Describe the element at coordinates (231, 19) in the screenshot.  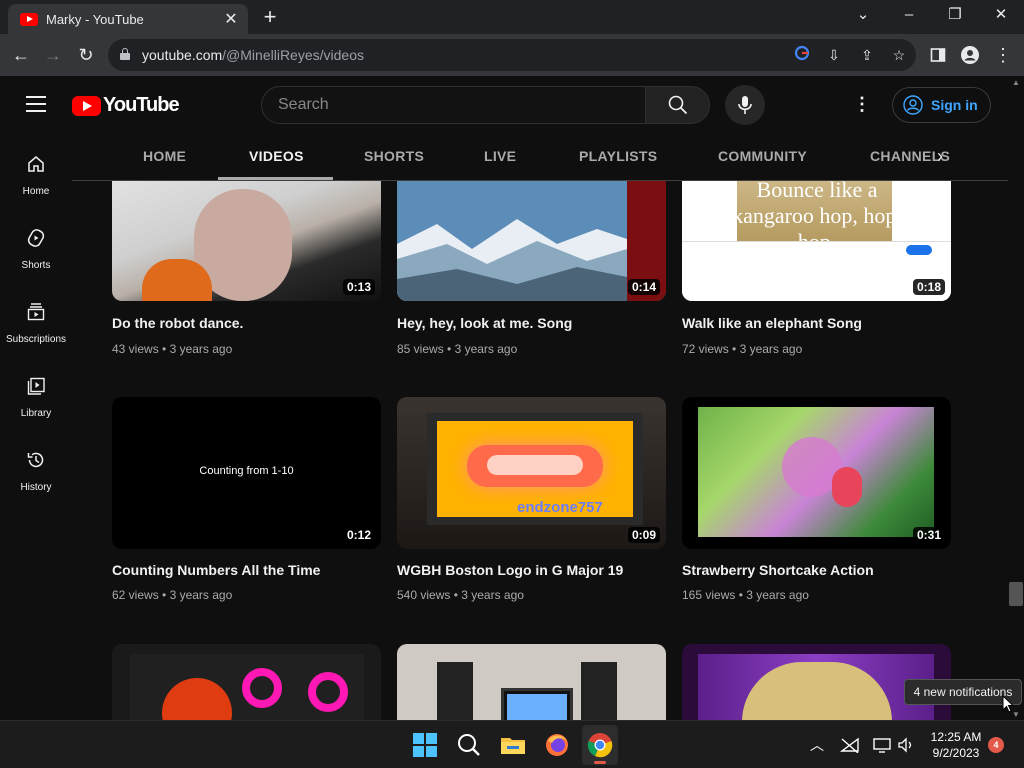
I see `close-tab-icon: ✕` at that location.